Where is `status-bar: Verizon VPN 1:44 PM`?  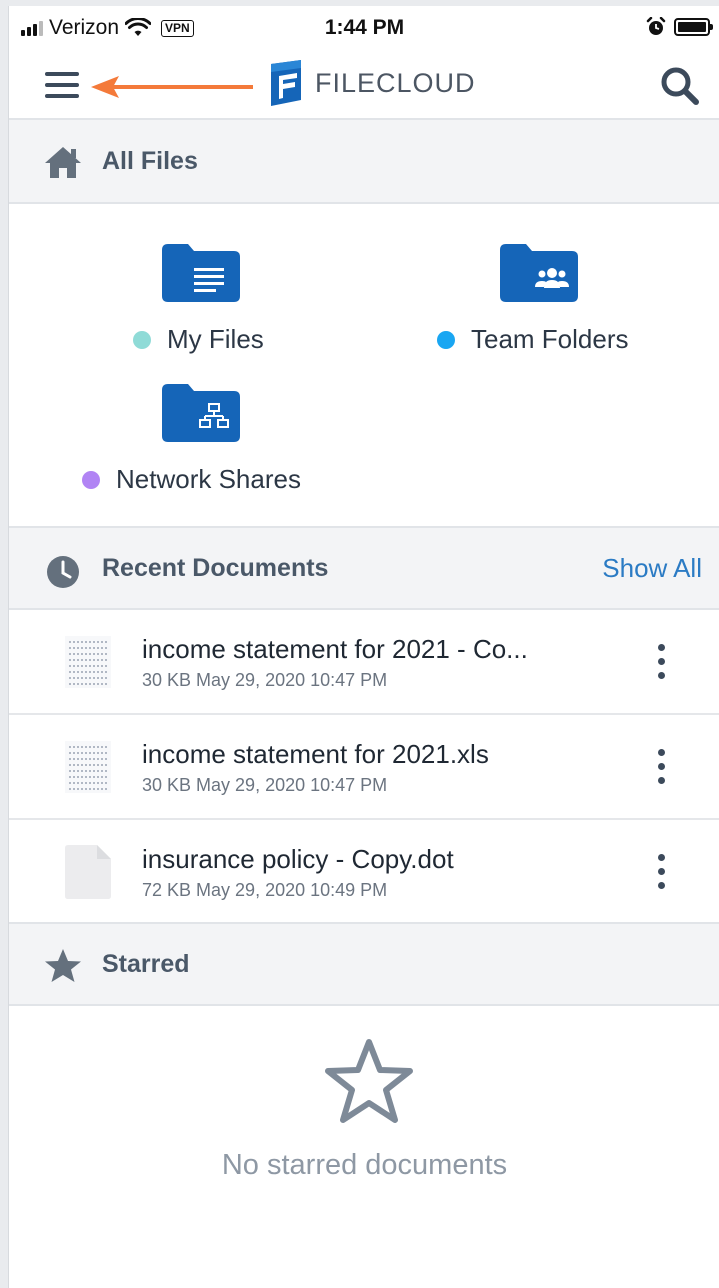 status-bar: Verizon VPN 1:44 PM is located at coordinates (364, 28).